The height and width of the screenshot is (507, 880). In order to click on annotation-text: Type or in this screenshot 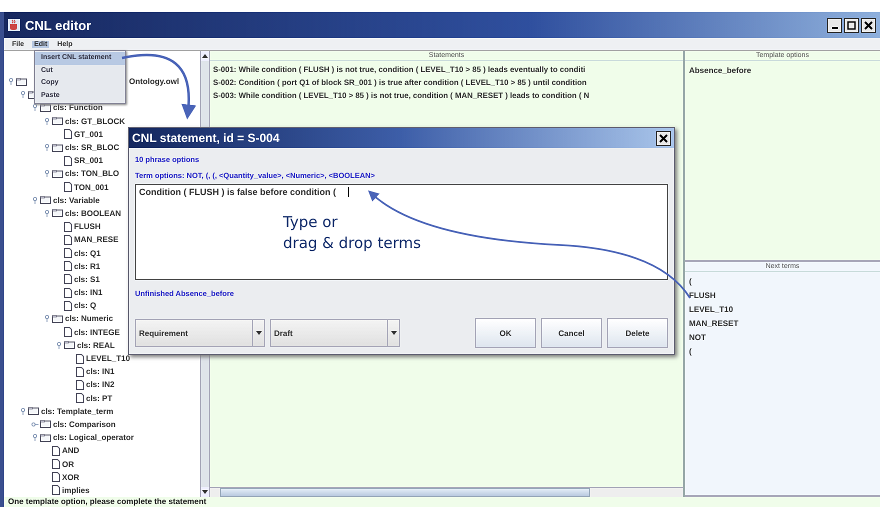, I will do `click(311, 222)`.